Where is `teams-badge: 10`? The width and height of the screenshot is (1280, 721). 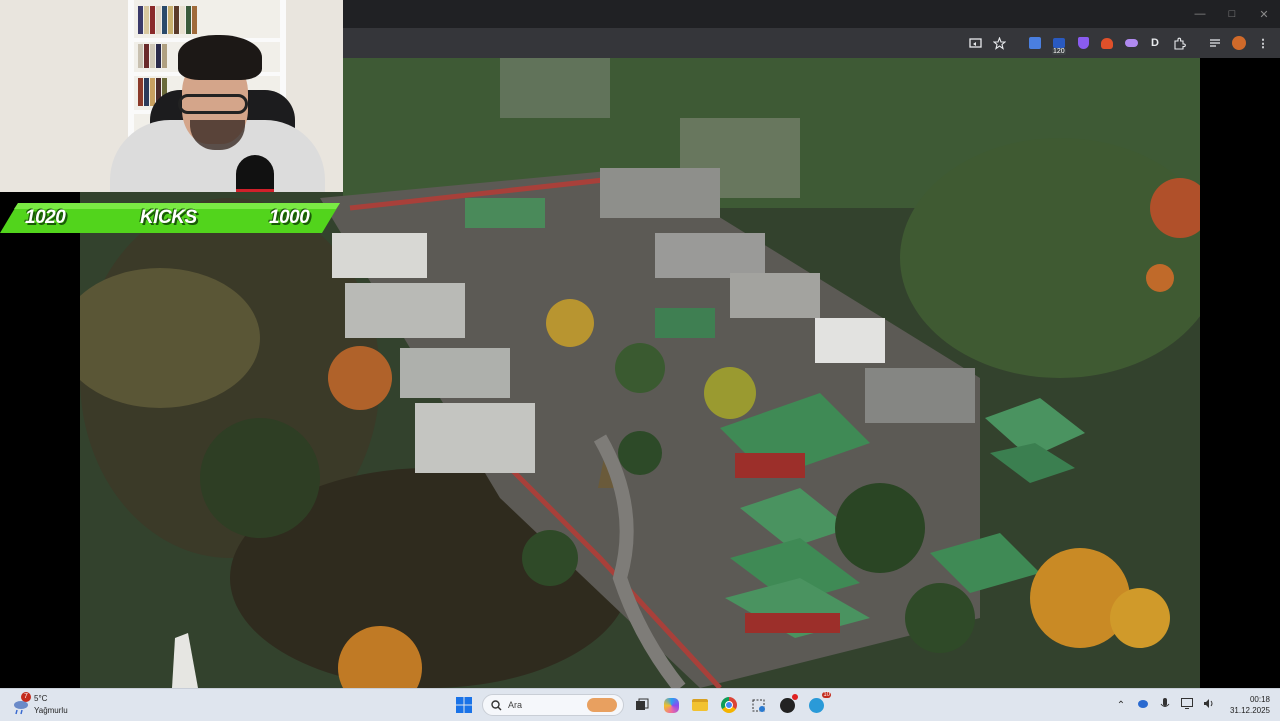
teams-badge: 10 is located at coordinates (826, 695).